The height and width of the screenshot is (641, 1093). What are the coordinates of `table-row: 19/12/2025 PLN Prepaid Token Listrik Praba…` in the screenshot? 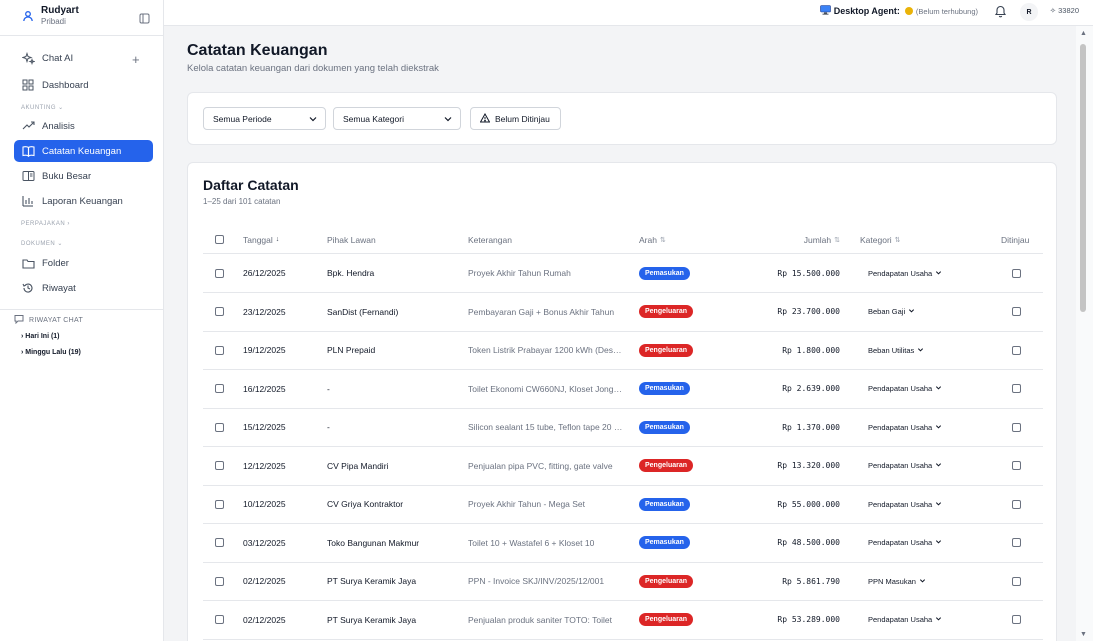 It's located at (623, 350).